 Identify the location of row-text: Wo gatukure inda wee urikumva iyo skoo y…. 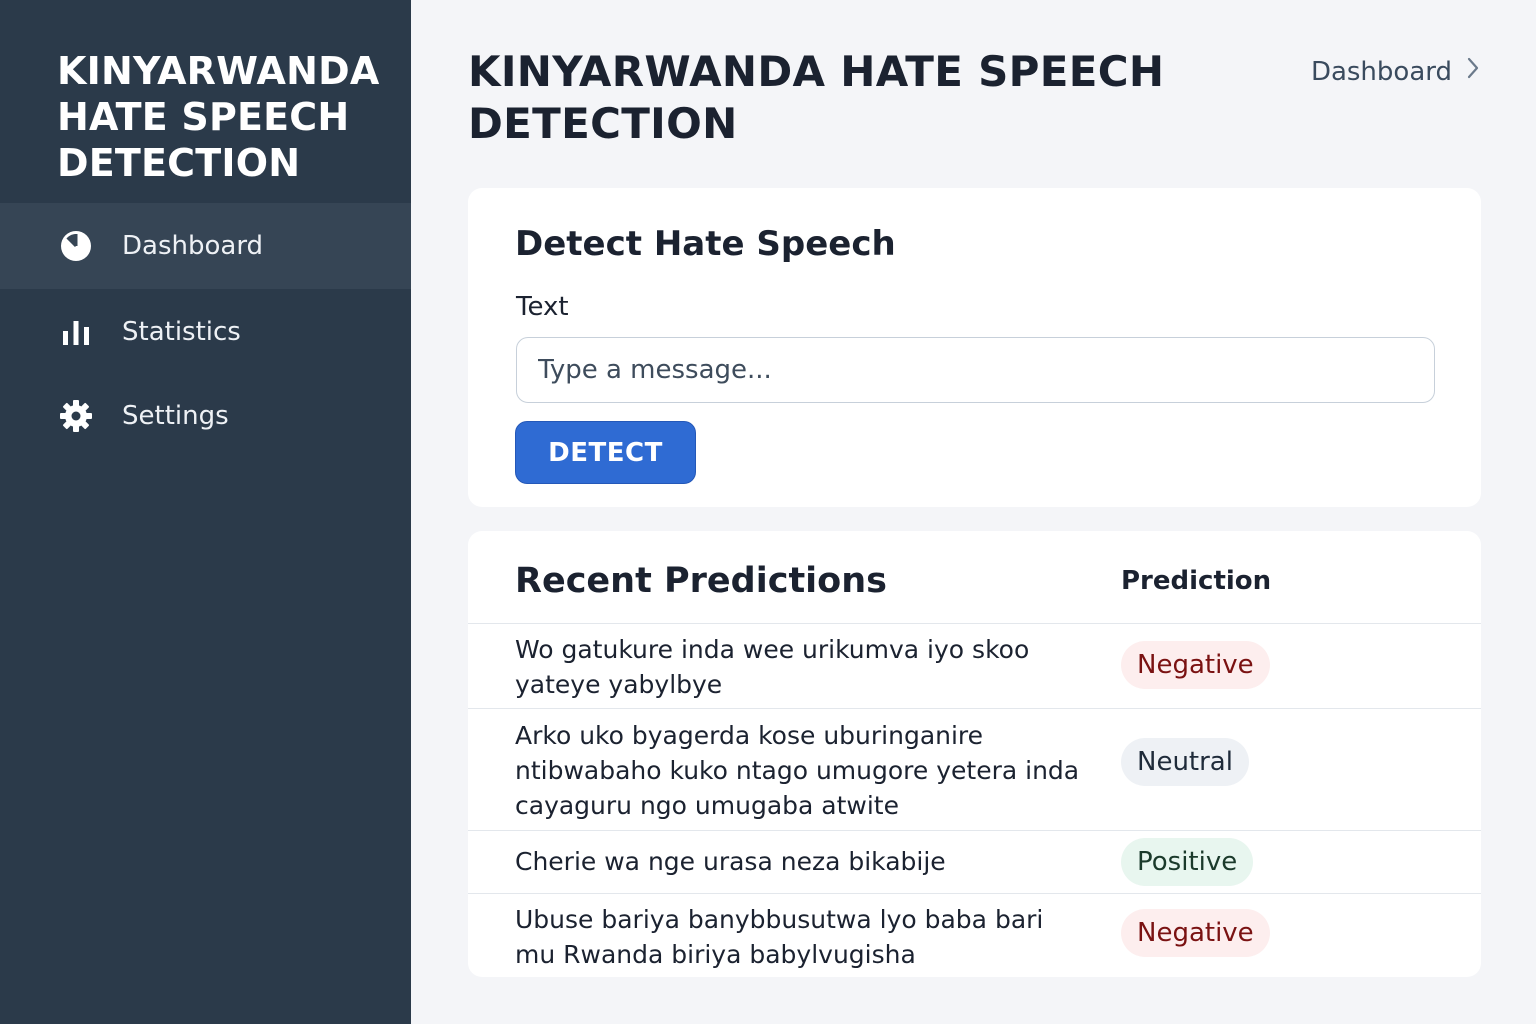
(772, 667).